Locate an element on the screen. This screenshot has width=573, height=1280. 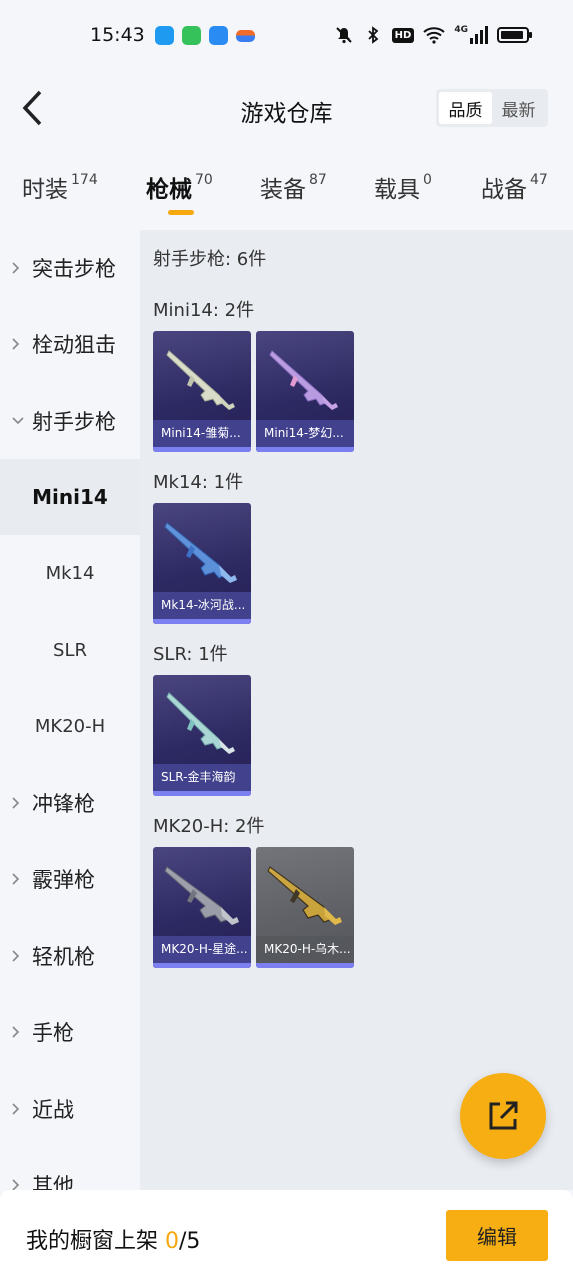
sidebar-item-label: 轻机枪 is located at coordinates (63, 957).